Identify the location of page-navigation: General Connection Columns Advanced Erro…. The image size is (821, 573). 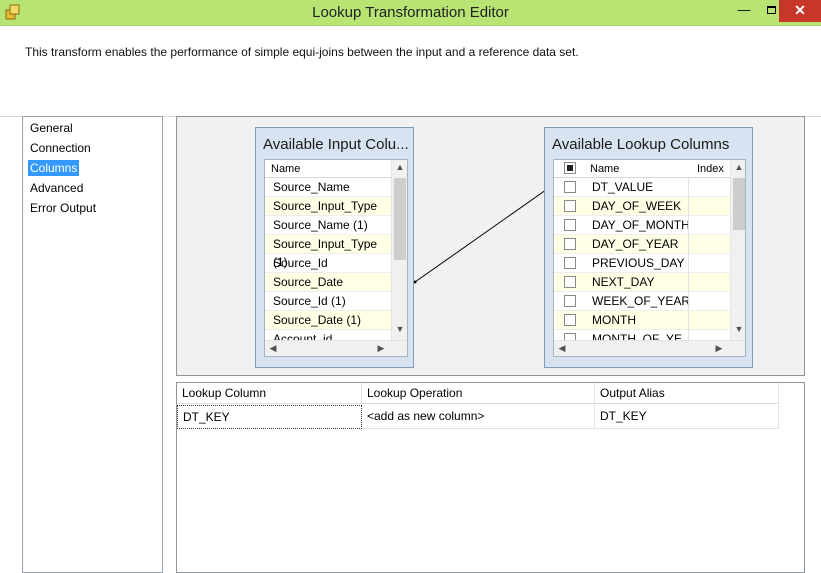
(92, 344).